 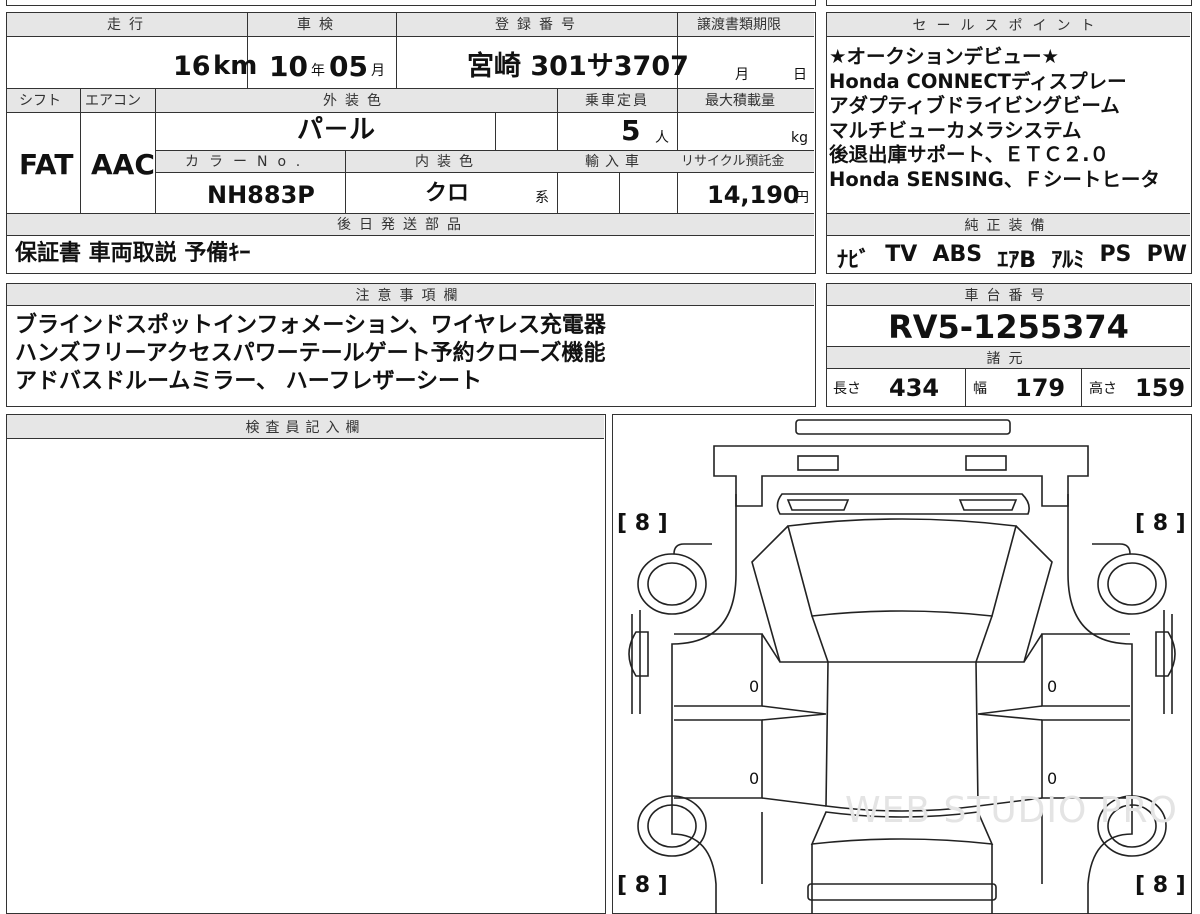 What do you see at coordinates (411, 3) in the screenshot?
I see `top-strip` at bounding box center [411, 3].